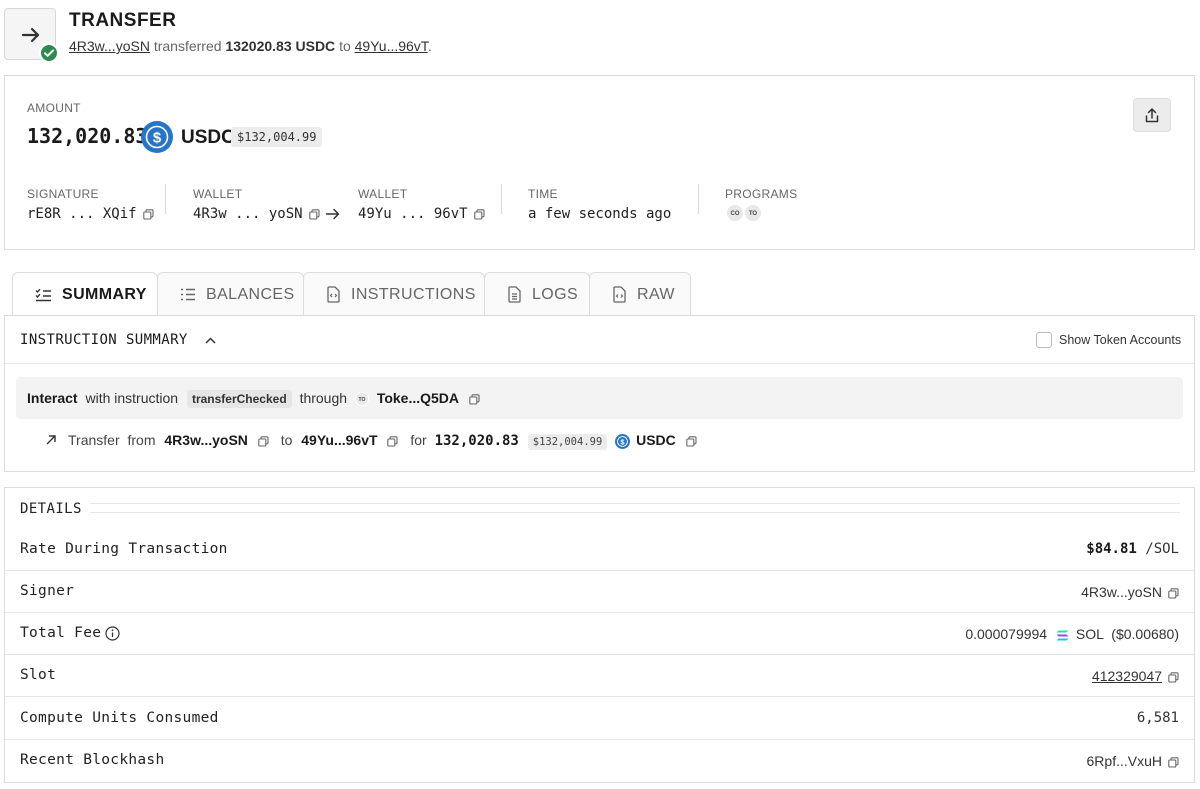  What do you see at coordinates (49, 53) in the screenshot?
I see `success-check-icon` at bounding box center [49, 53].